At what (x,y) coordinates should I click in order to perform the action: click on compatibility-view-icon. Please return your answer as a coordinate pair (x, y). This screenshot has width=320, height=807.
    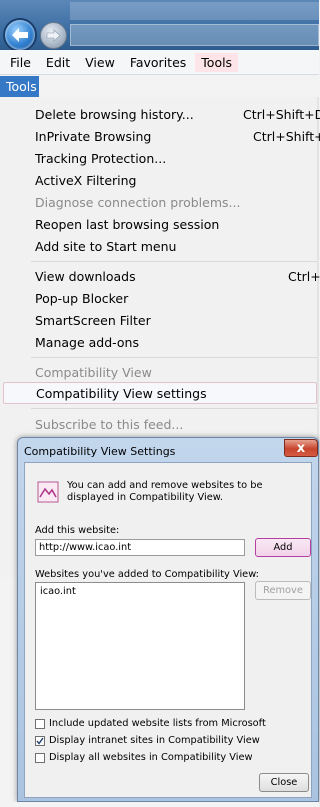
    Looking at the image, I should click on (48, 492).